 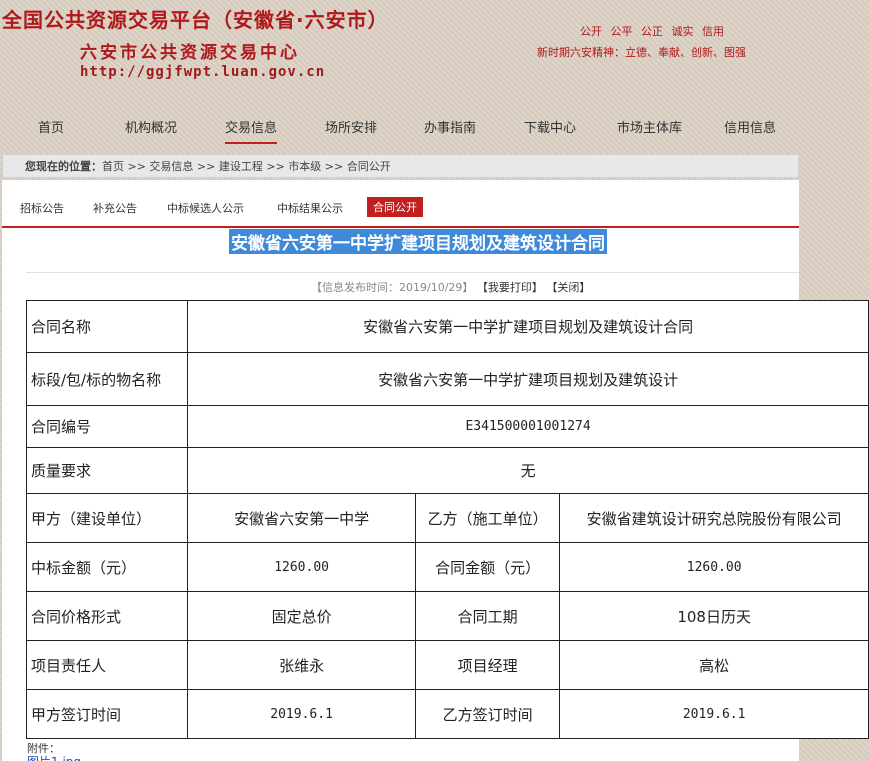 I want to click on close-link: 【关闭】, so click(x=568, y=287).